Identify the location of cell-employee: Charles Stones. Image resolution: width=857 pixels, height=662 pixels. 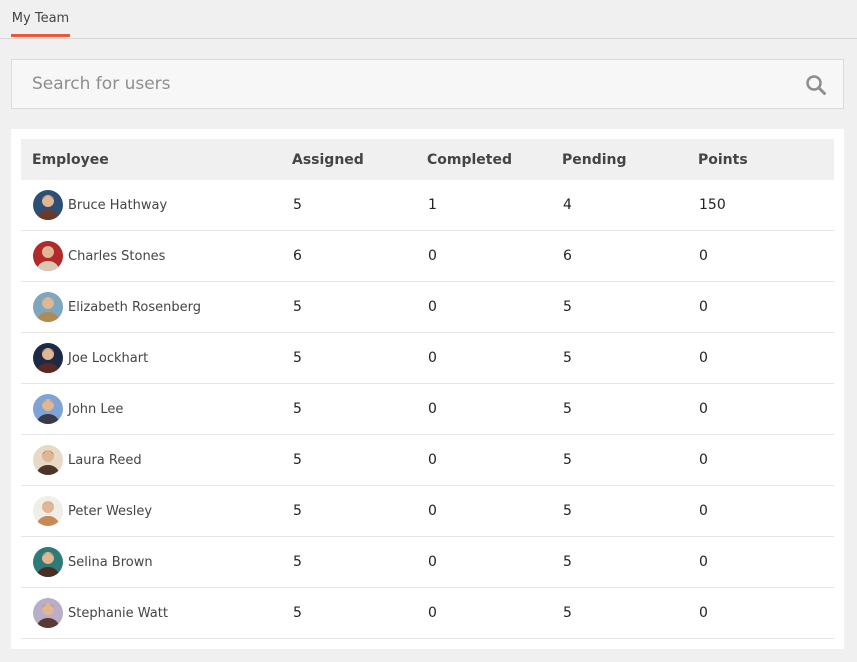
(156, 256).